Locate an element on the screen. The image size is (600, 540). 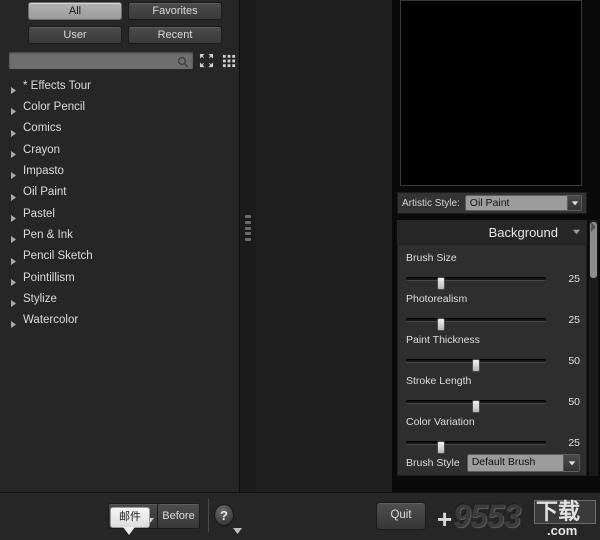
slider-label: Paint Thickness is located at coordinates (443, 340).